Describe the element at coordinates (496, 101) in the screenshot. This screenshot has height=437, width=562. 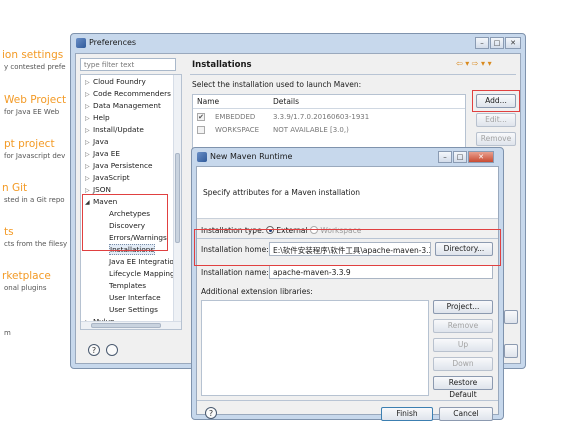
I see `highlight-add` at that location.